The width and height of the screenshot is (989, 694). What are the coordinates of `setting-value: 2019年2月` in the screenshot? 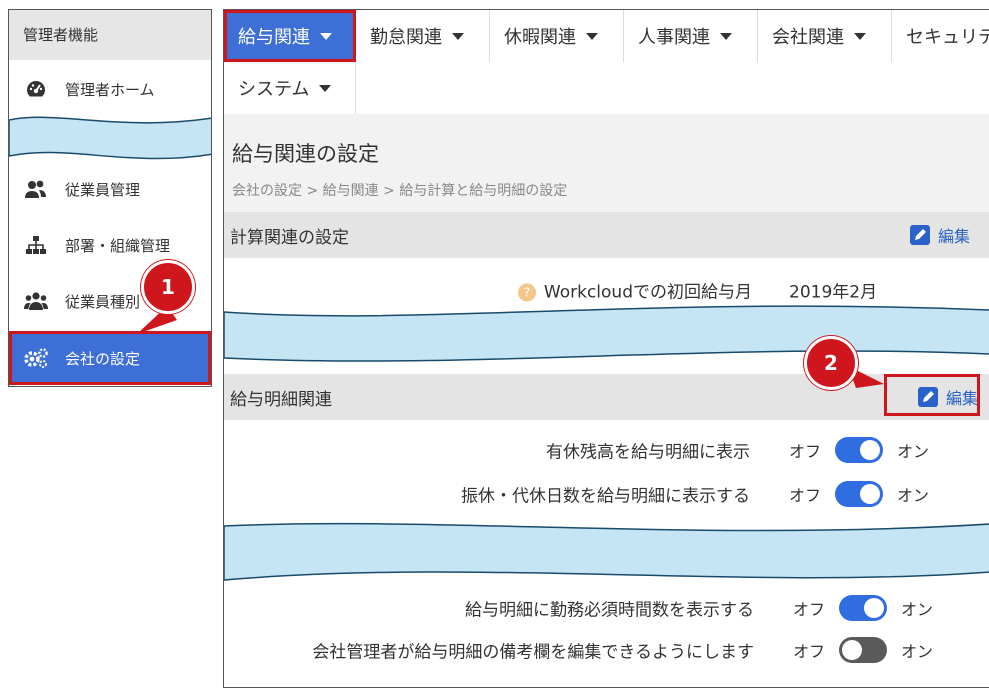 It's located at (833, 292).